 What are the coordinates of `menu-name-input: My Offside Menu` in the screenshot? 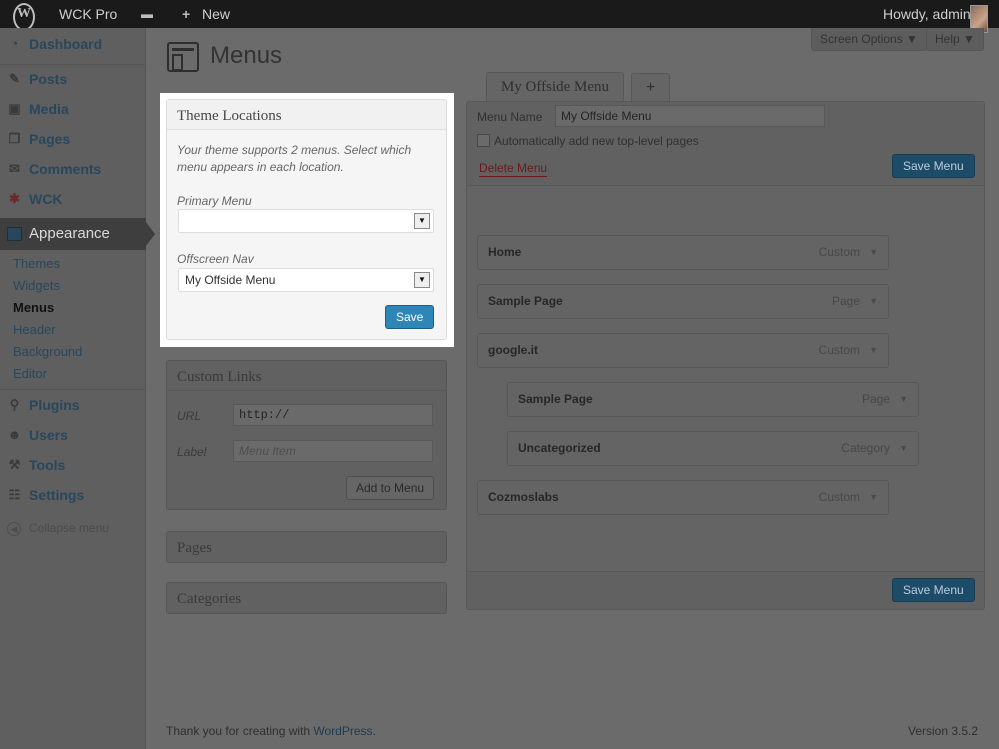 It's located at (690, 116).